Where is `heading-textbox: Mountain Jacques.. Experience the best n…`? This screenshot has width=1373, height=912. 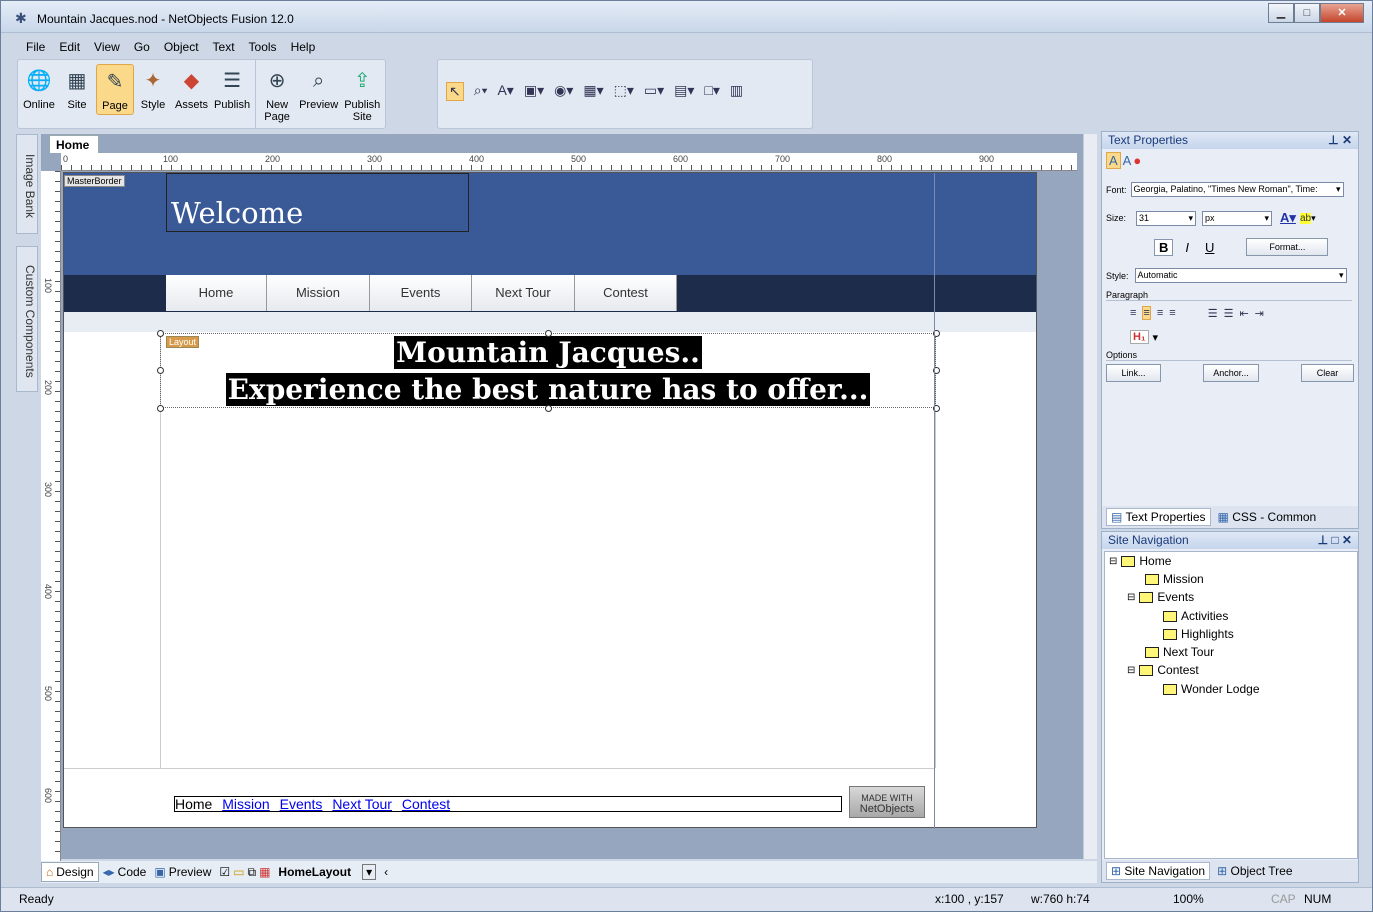
heading-textbox: Mountain Jacques.. Experience the best n… is located at coordinates (548, 370).